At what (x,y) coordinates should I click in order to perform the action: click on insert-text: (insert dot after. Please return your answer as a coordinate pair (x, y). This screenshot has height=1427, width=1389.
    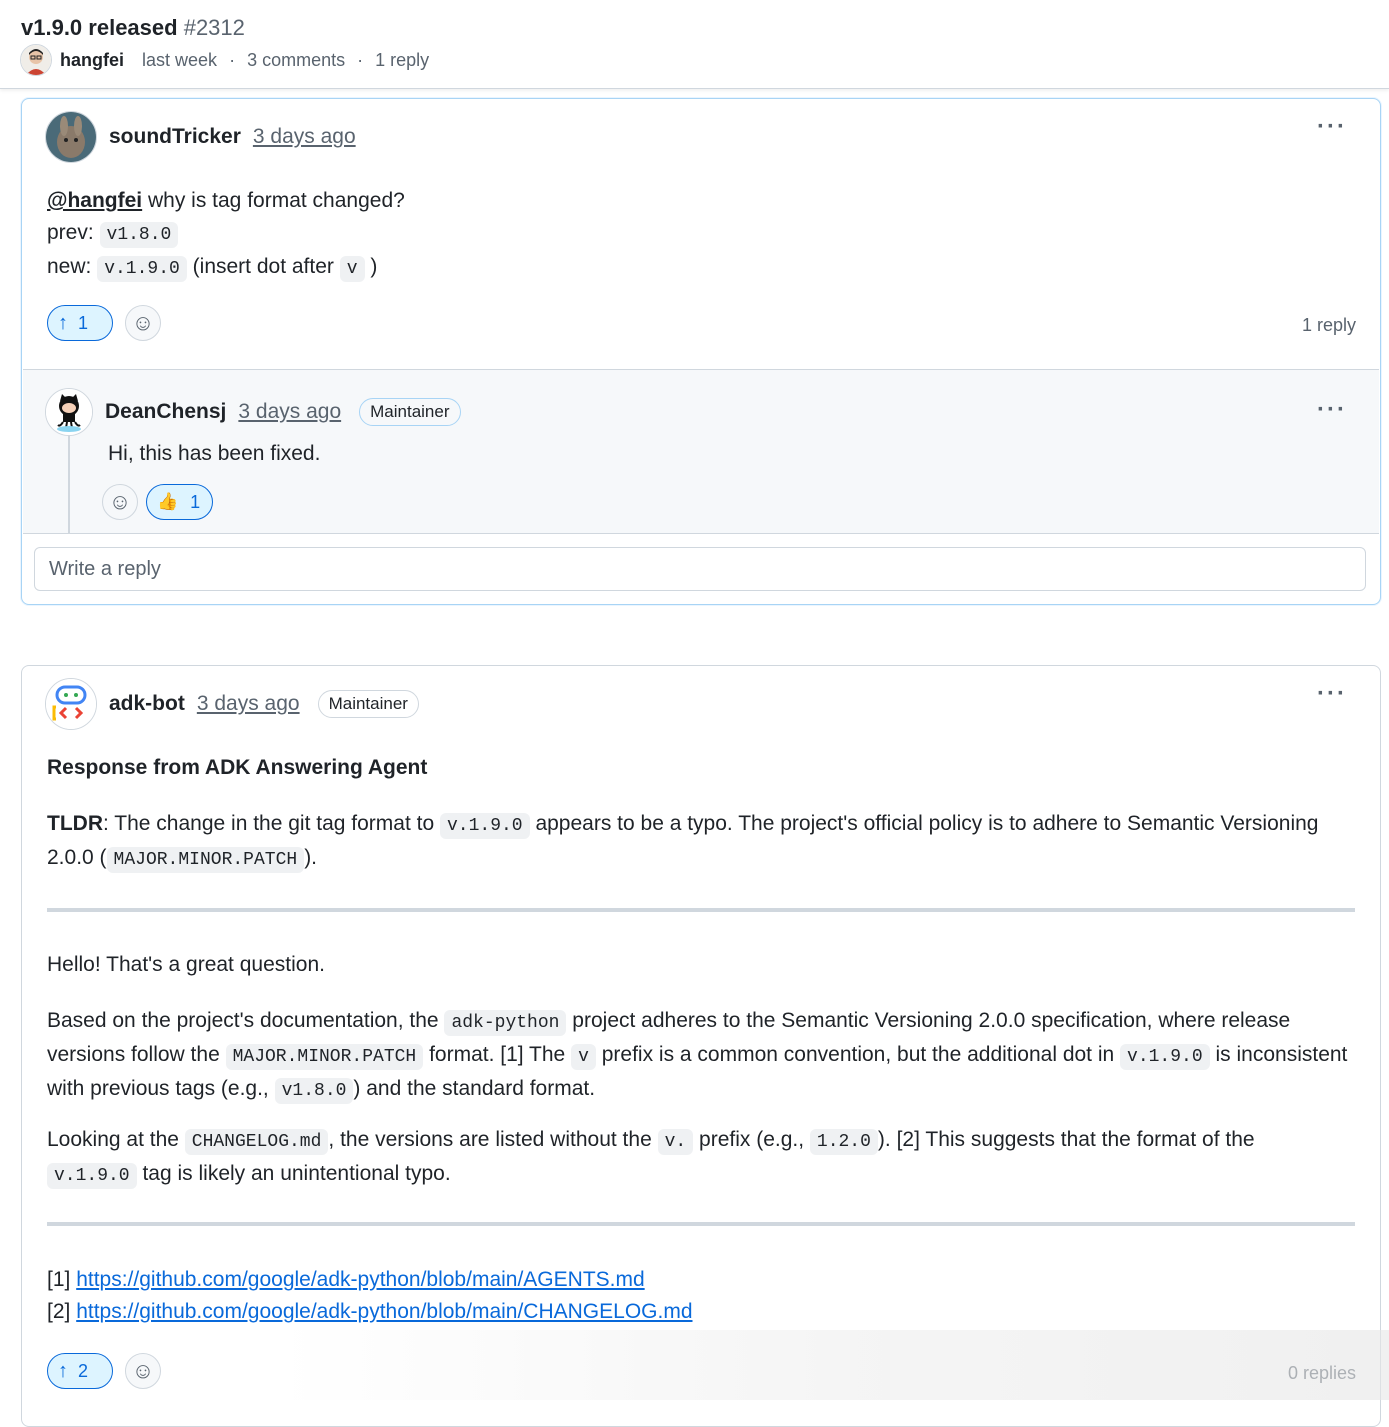
    Looking at the image, I should click on (263, 266).